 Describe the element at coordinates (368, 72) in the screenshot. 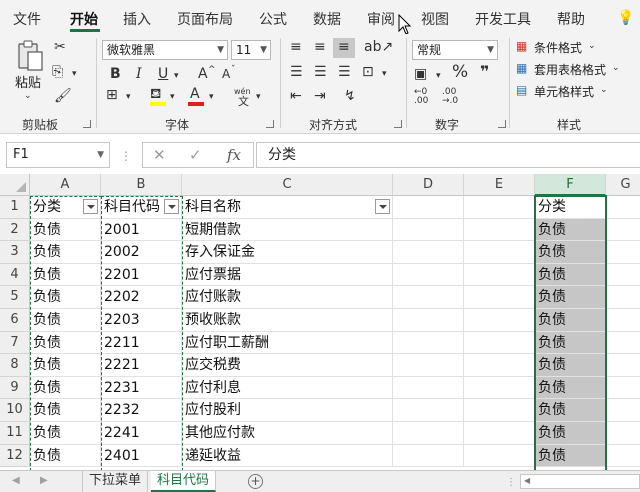

I see `merge-center-icon: ⊡` at that location.